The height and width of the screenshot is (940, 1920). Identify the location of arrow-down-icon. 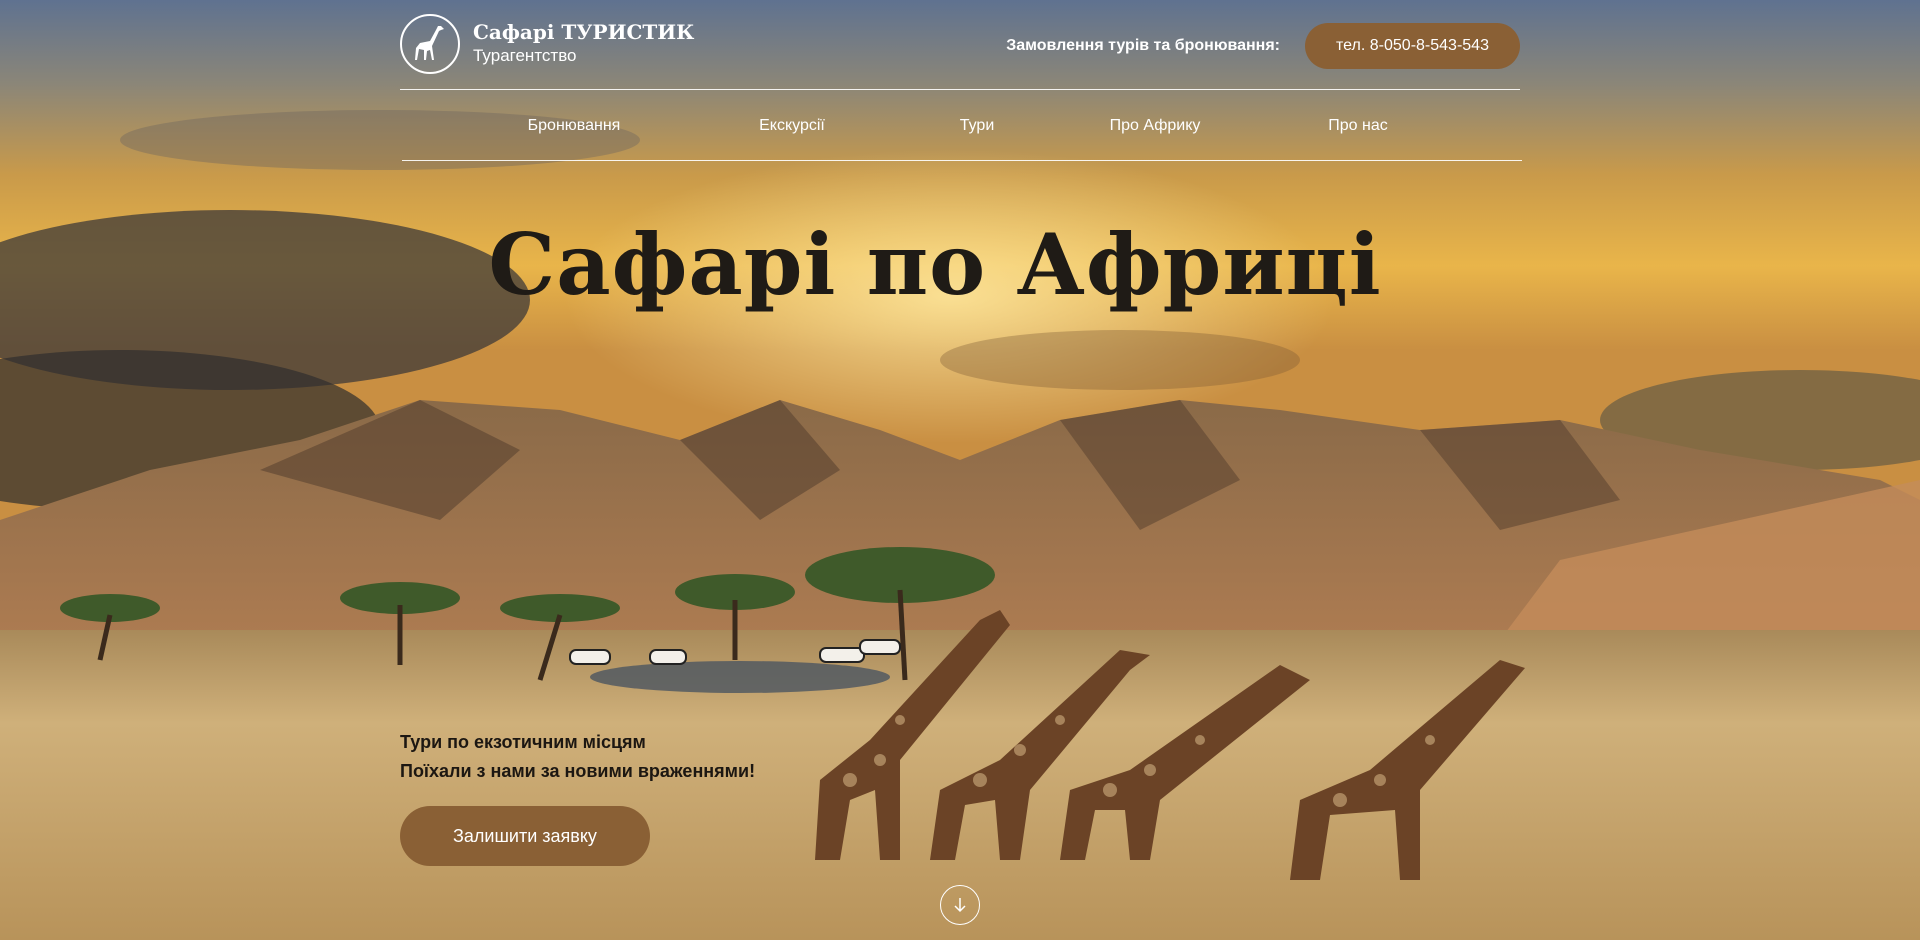
(960, 905).